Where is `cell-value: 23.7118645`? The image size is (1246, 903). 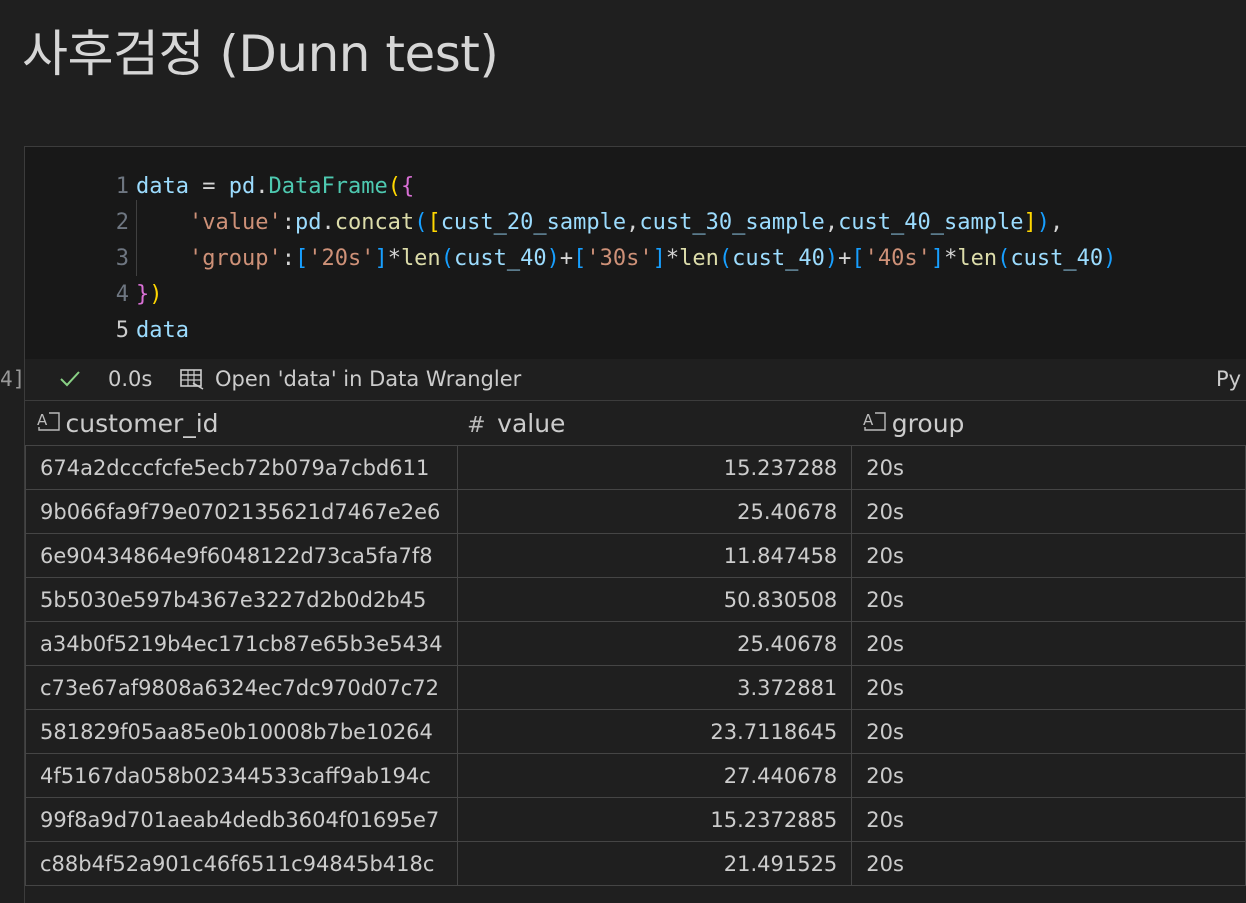 cell-value: 23.7118645 is located at coordinates (654, 731).